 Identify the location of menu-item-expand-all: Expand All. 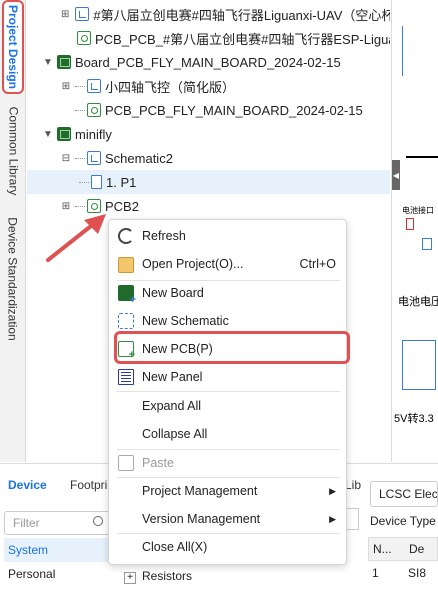
(228, 406).